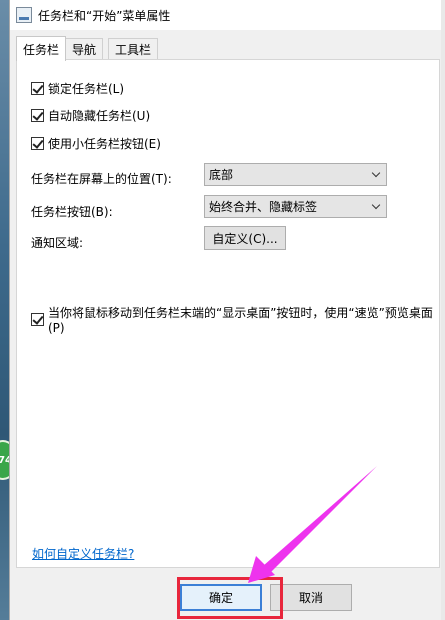  I want to click on autohide-taskbar-checkbox, so click(37, 115).